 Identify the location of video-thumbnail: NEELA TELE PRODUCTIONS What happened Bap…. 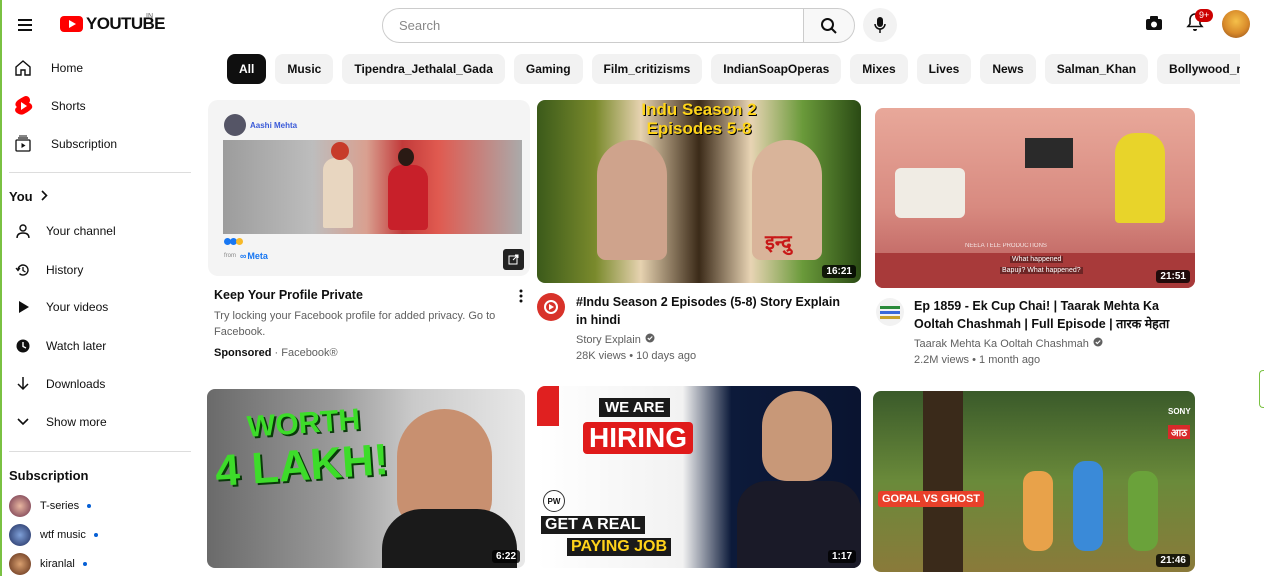
(1035, 198).